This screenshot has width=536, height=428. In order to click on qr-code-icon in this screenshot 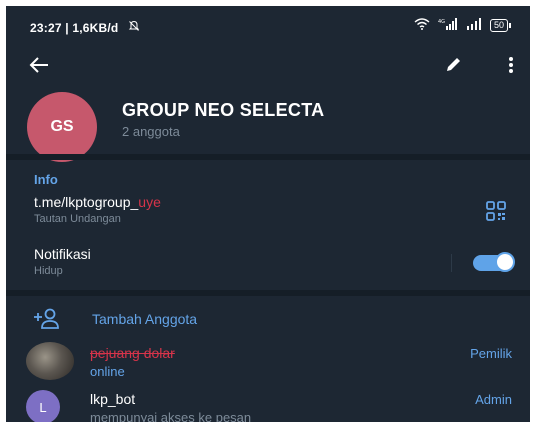, I will do `click(496, 211)`.